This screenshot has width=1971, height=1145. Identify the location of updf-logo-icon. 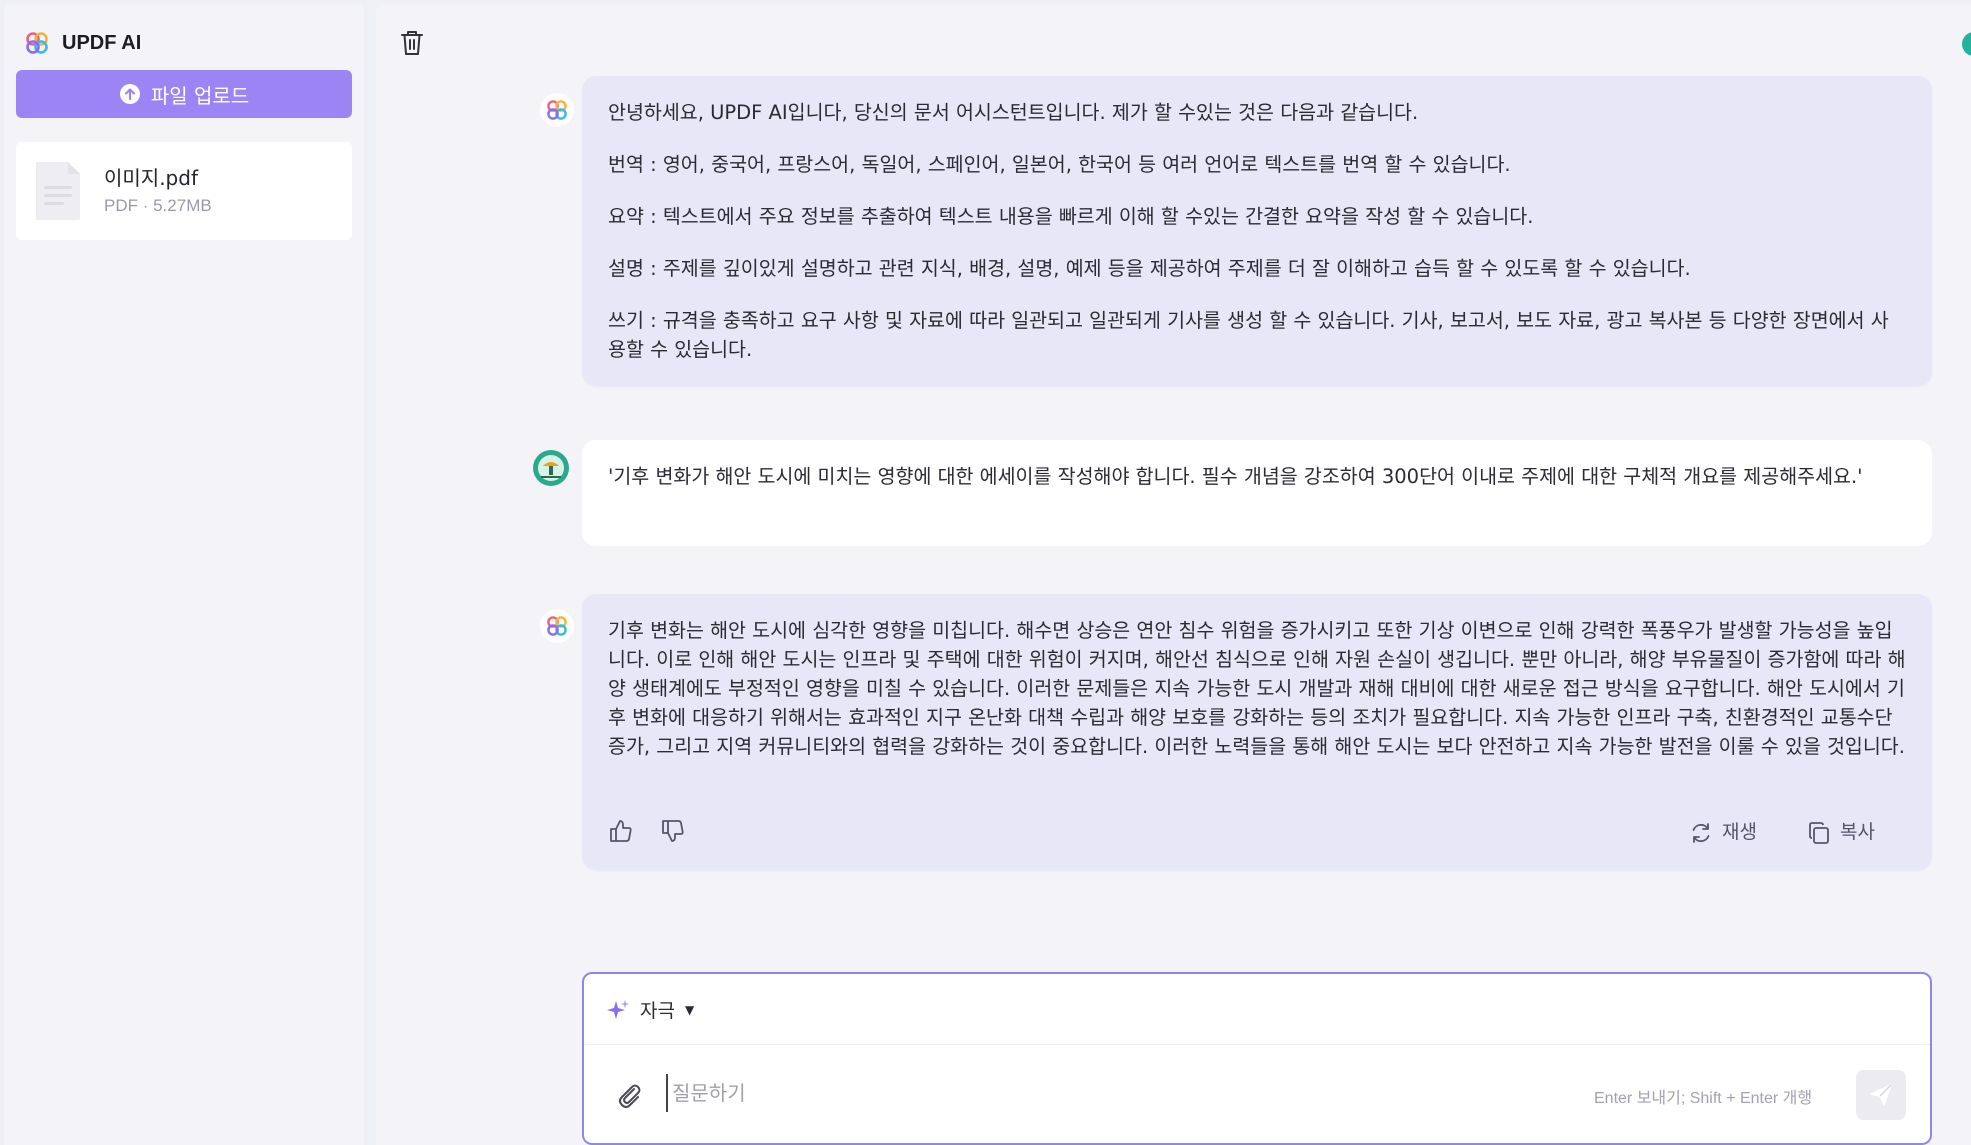
(37, 43).